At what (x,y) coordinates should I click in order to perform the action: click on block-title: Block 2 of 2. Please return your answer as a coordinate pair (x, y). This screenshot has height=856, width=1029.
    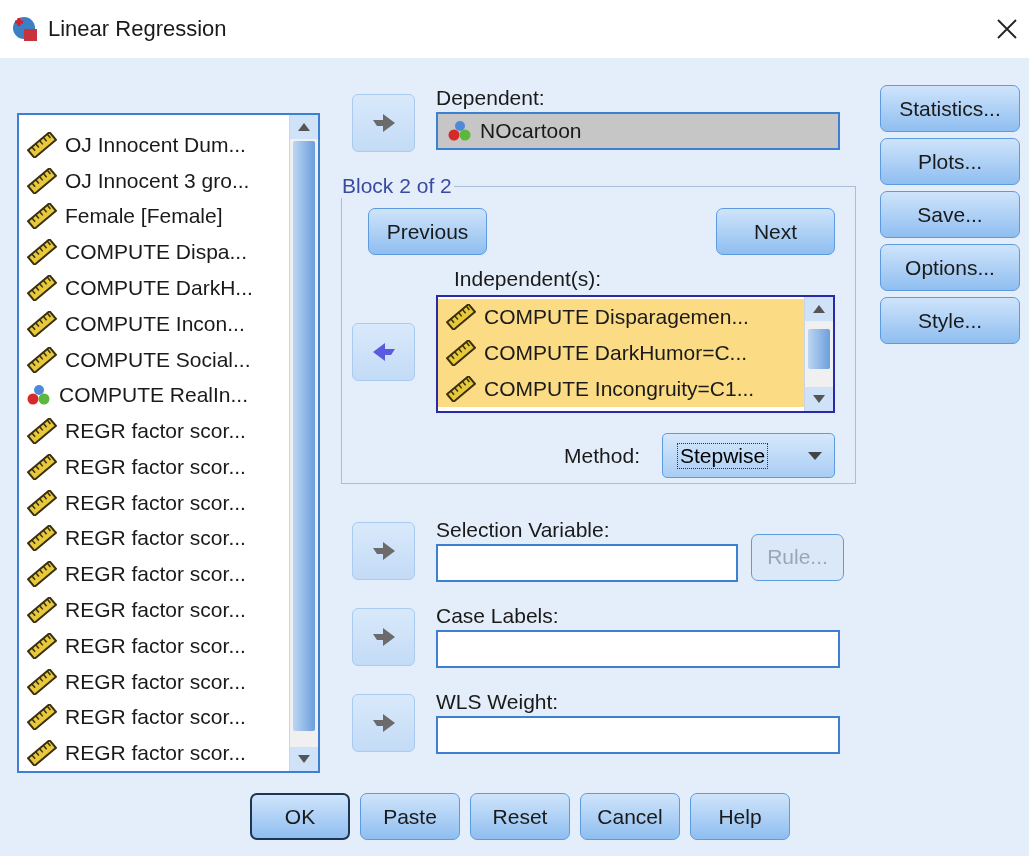
    Looking at the image, I should click on (397, 186).